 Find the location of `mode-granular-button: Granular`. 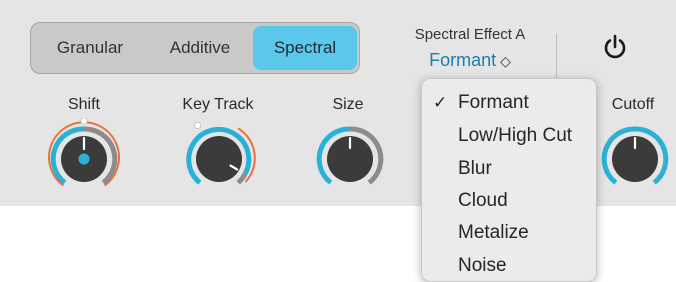

mode-granular-button: Granular is located at coordinates (90, 48).